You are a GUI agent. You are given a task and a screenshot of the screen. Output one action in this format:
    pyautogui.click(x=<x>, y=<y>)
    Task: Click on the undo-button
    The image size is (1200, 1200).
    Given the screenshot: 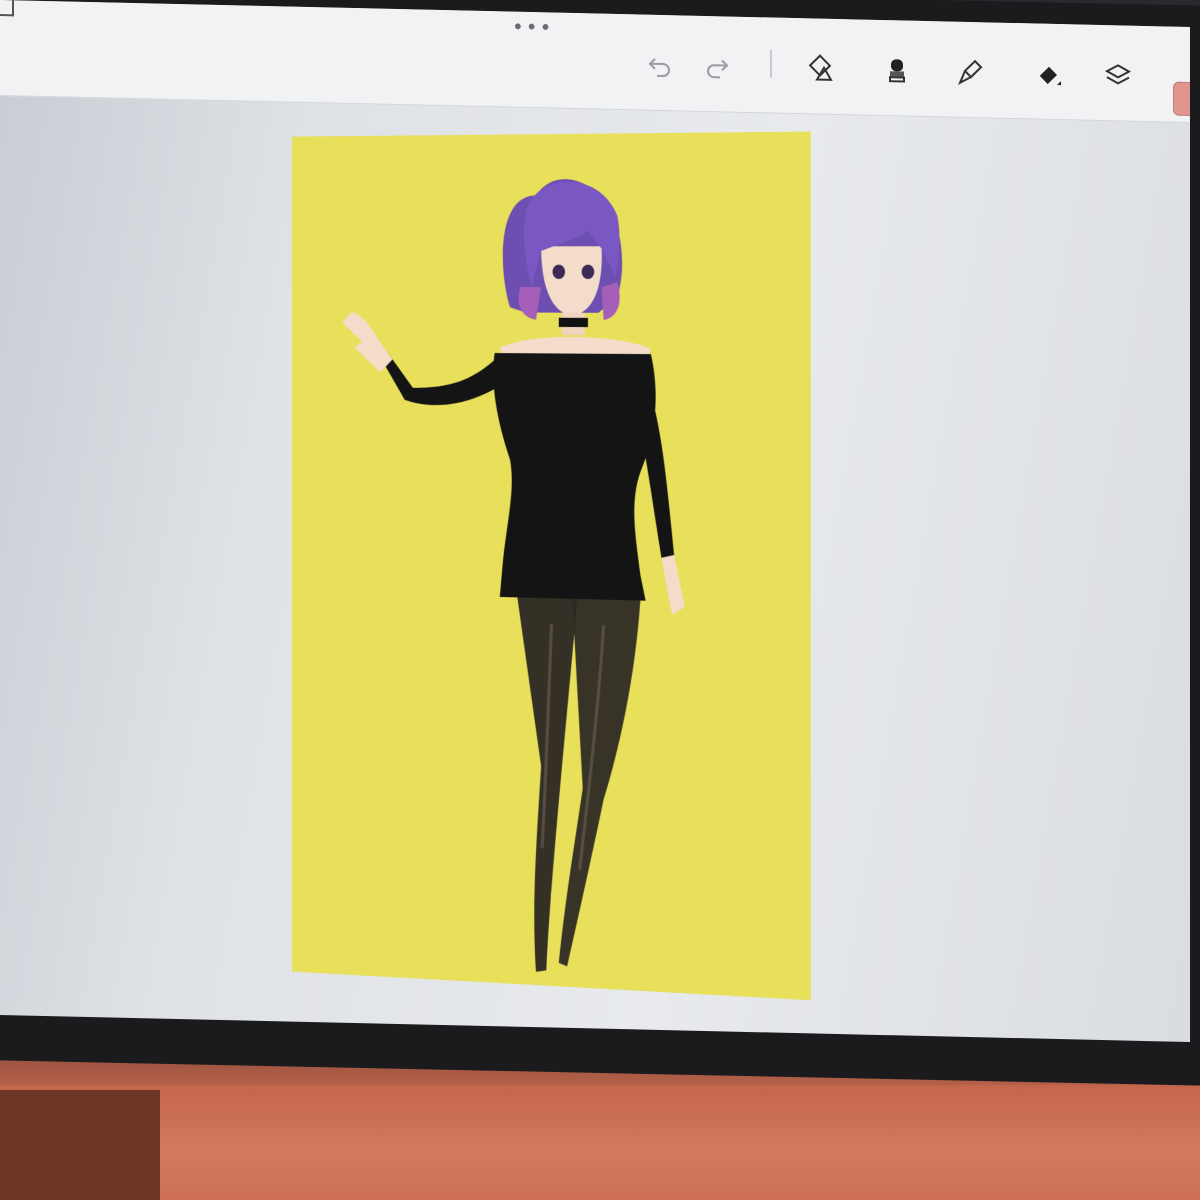 What is the action you would take?
    pyautogui.click(x=660, y=65)
    